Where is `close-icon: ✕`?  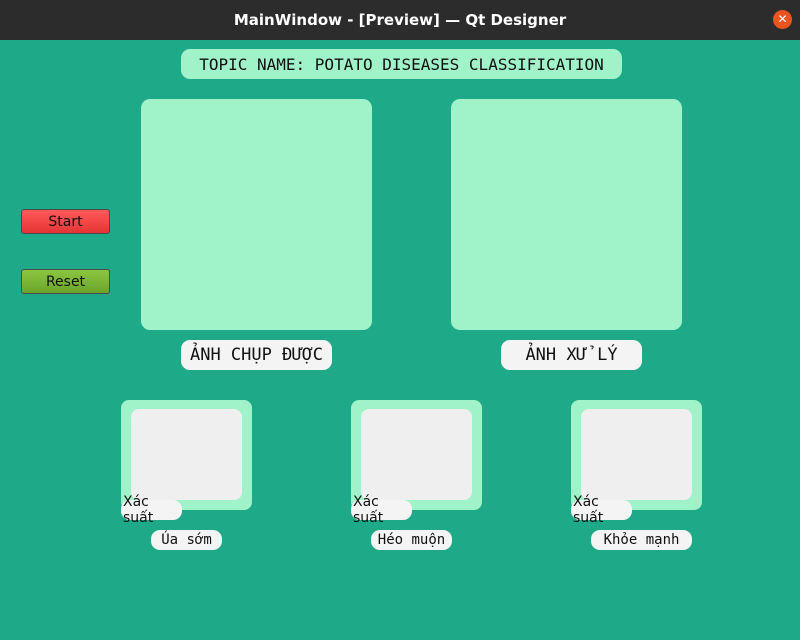 close-icon: ✕ is located at coordinates (782, 19).